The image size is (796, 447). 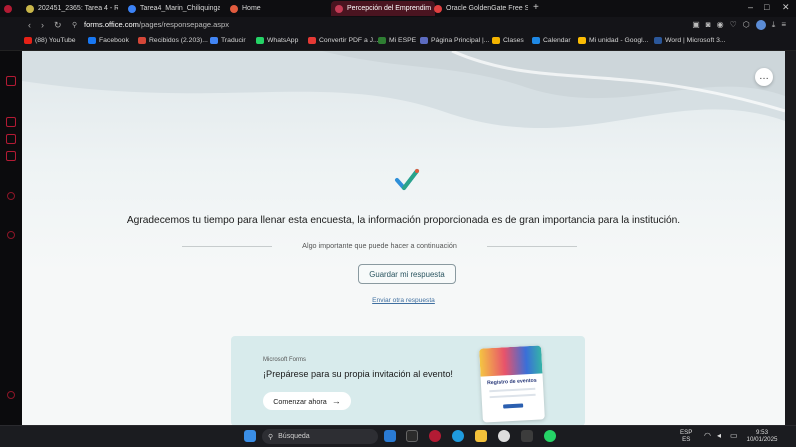 What do you see at coordinates (11, 156) in the screenshot?
I see `sidebar-history-icon` at bounding box center [11, 156].